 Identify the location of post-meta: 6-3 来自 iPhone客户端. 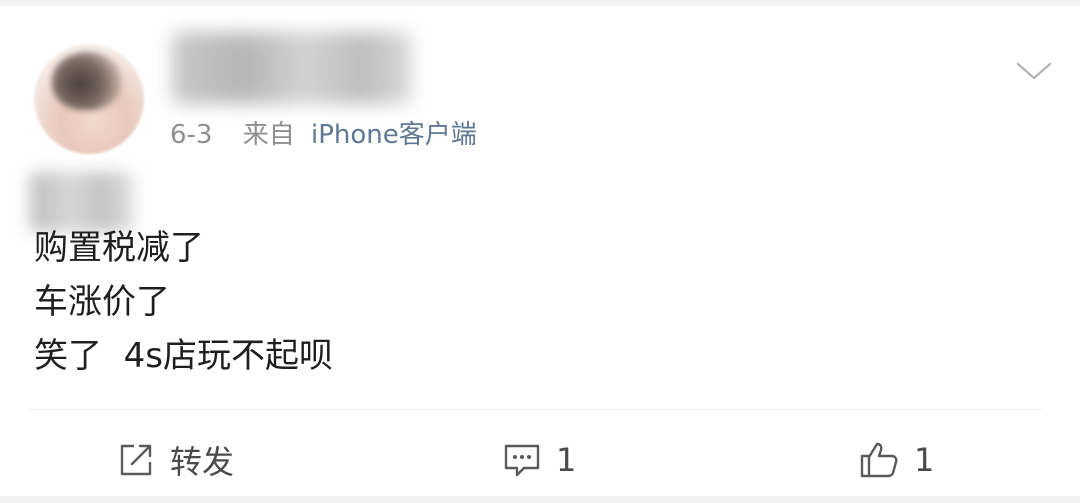
(323, 132).